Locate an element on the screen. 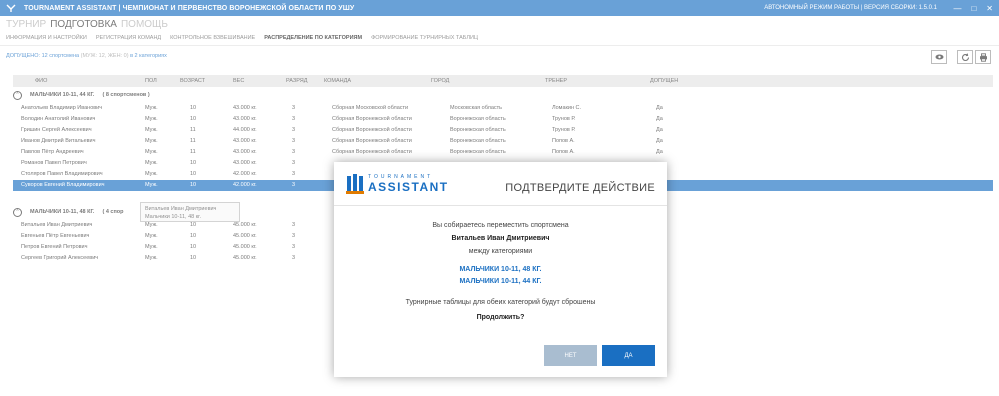  dialog-message: Вы собираетесь переместить спортсмена is located at coordinates (500, 225).